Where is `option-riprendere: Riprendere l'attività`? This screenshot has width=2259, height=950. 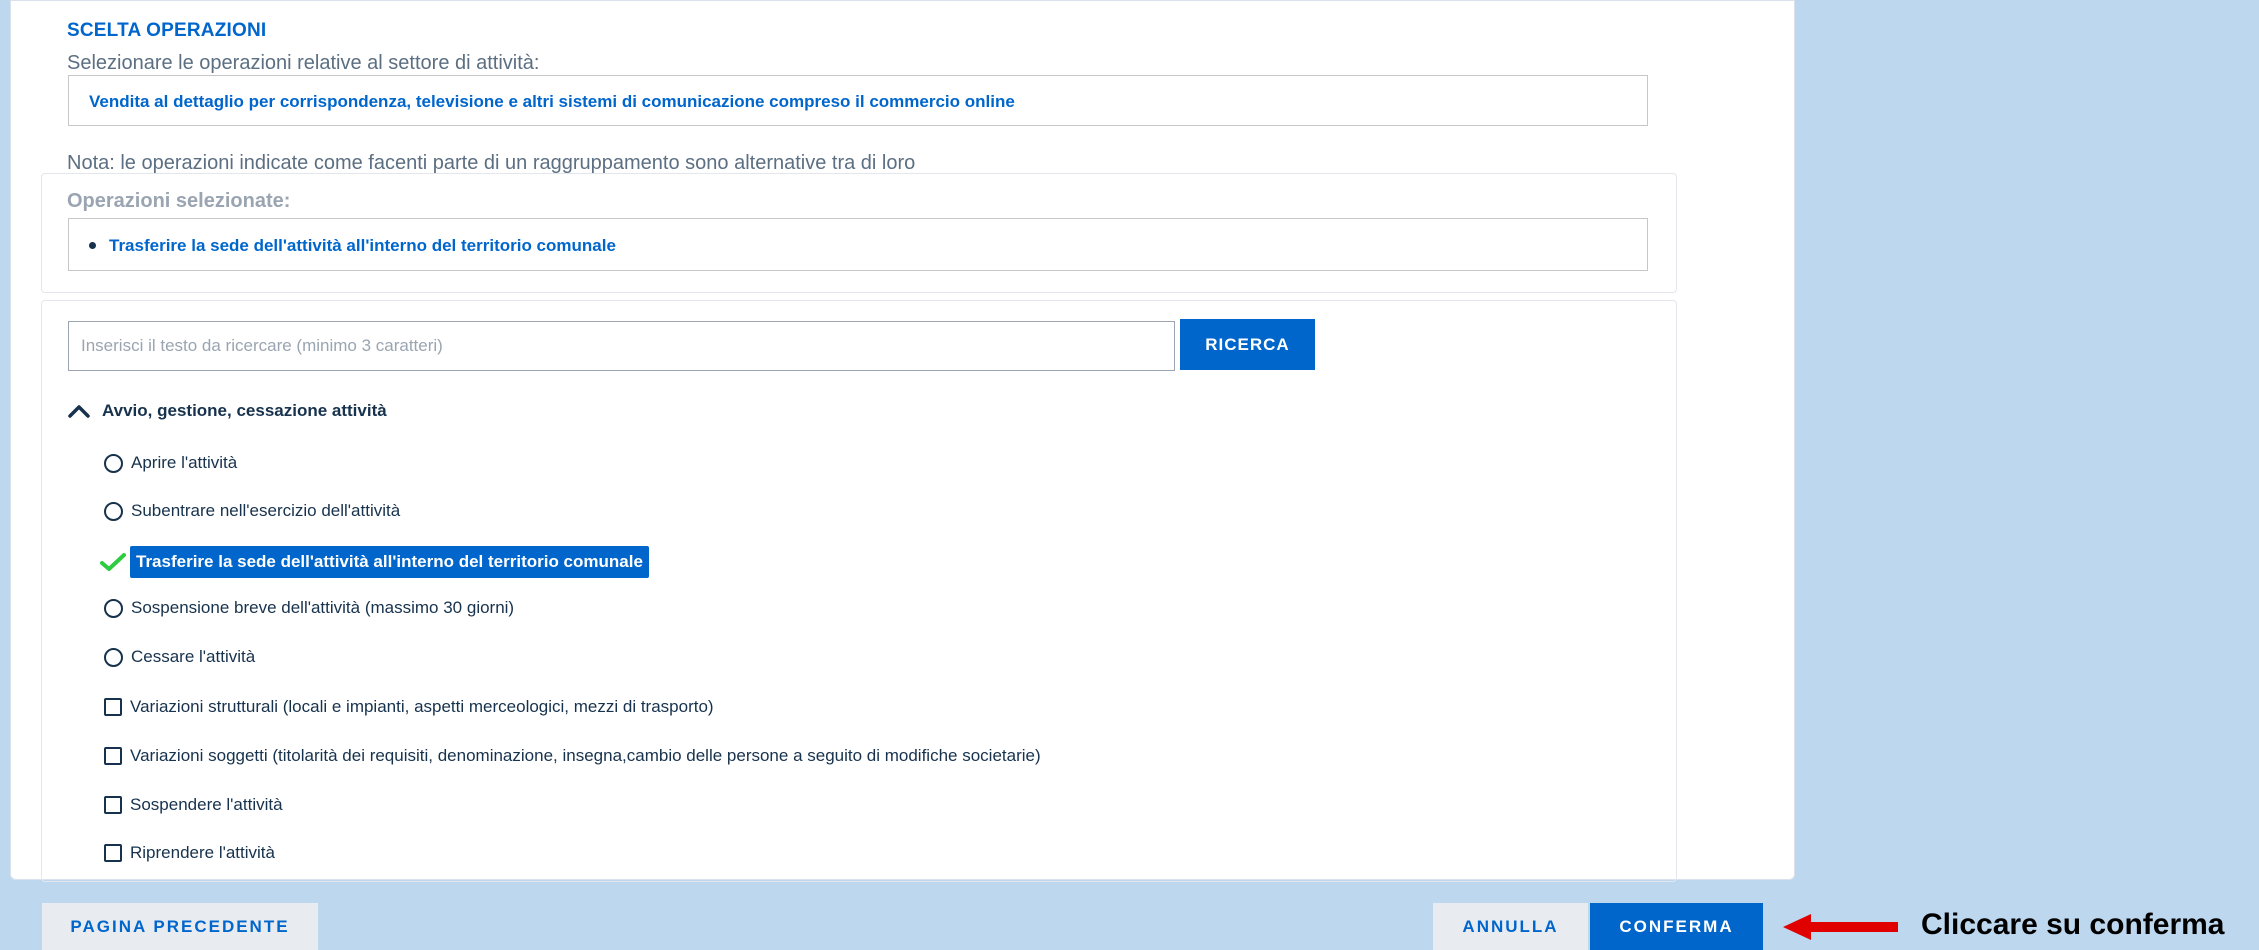
option-riprendere: Riprendere l'attività is located at coordinates (189, 853).